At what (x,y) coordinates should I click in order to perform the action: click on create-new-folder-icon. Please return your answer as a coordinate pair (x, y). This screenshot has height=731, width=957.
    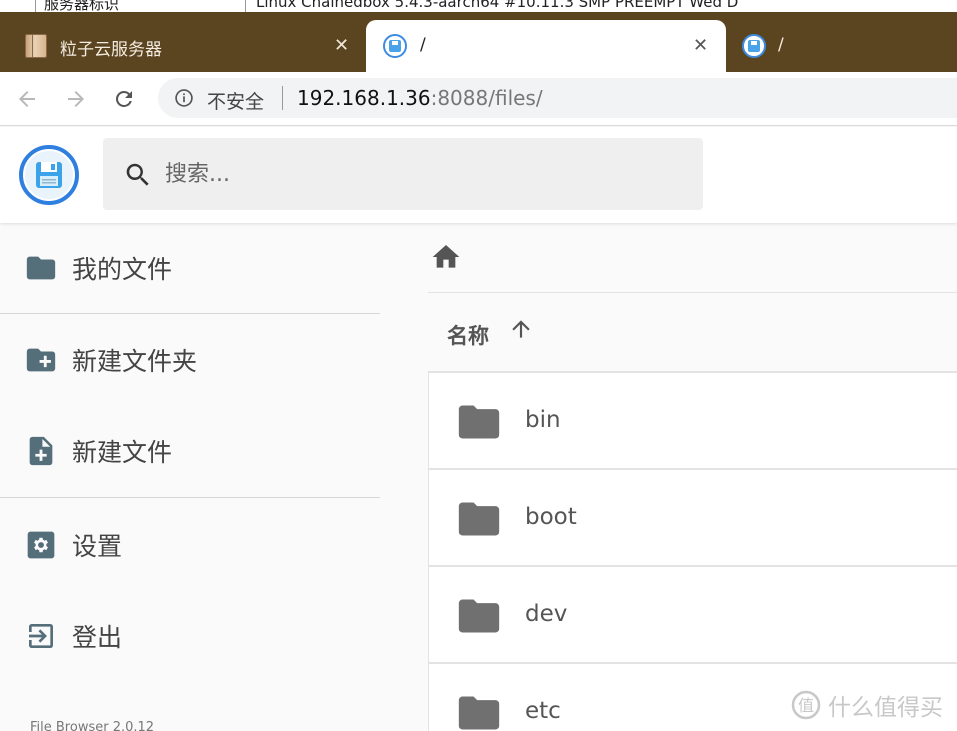
    Looking at the image, I should click on (41, 360).